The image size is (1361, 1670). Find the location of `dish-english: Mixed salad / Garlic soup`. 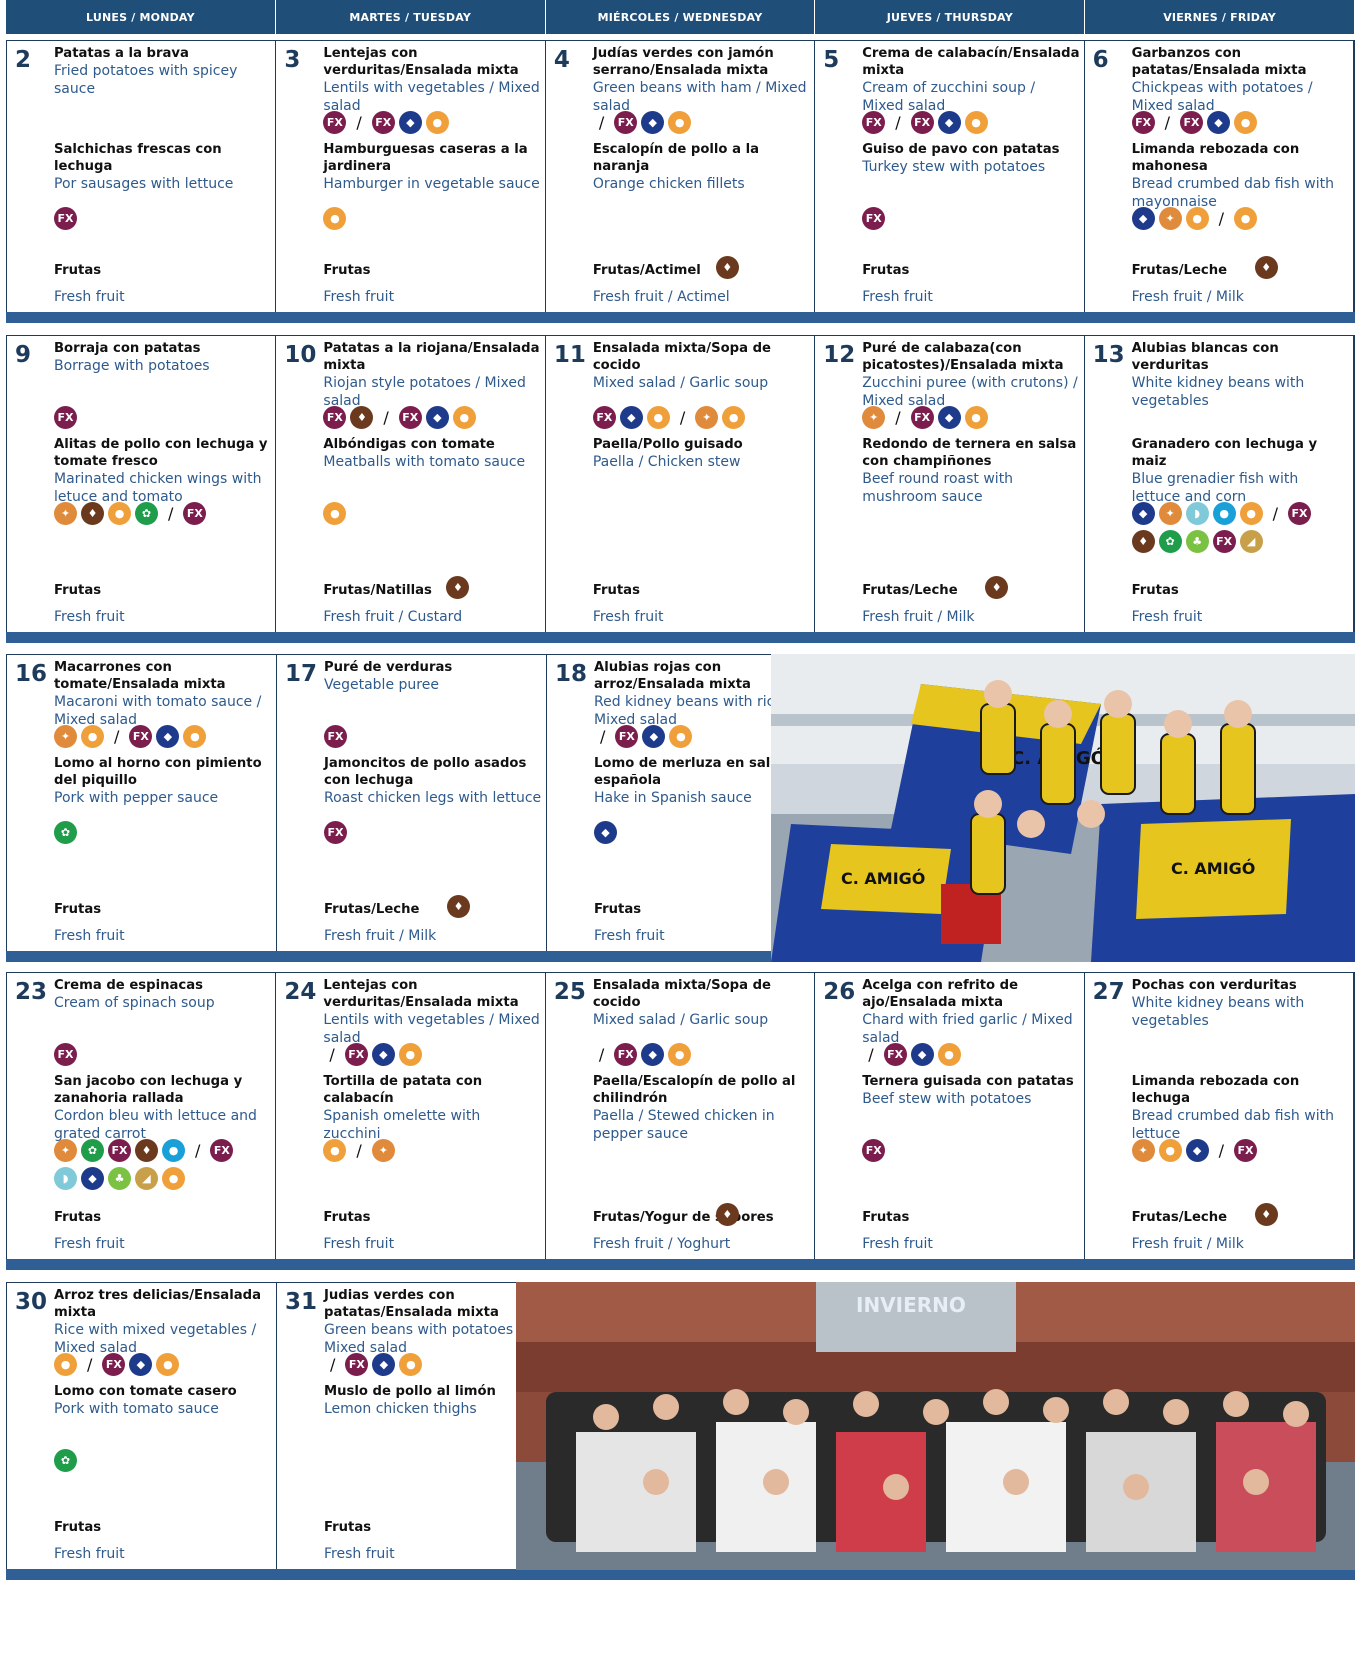

dish-english: Mixed salad / Garlic soup is located at coordinates (680, 1020).